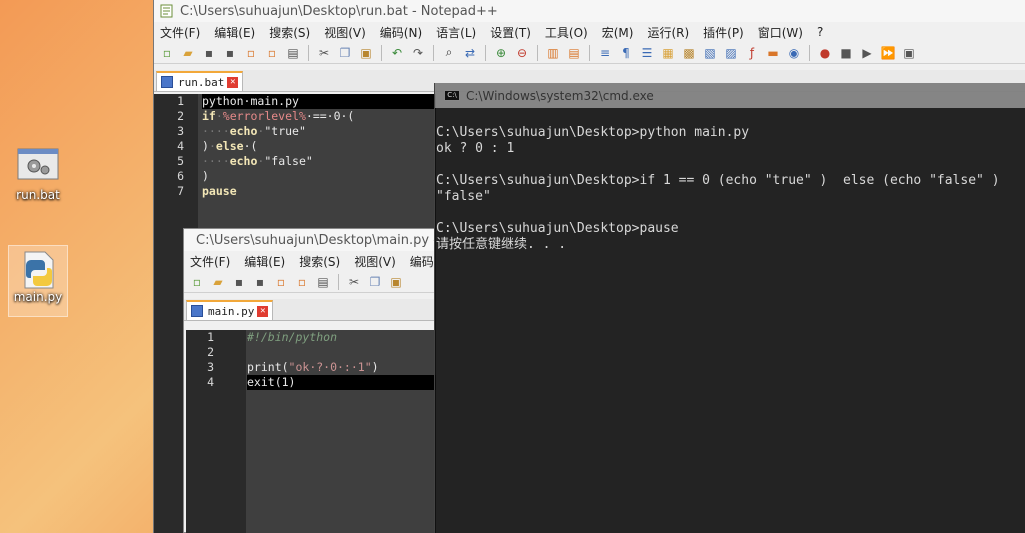 The height and width of the screenshot is (533, 1025). What do you see at coordinates (710, 53) in the screenshot?
I see `doc-list-icon: ▧` at bounding box center [710, 53].